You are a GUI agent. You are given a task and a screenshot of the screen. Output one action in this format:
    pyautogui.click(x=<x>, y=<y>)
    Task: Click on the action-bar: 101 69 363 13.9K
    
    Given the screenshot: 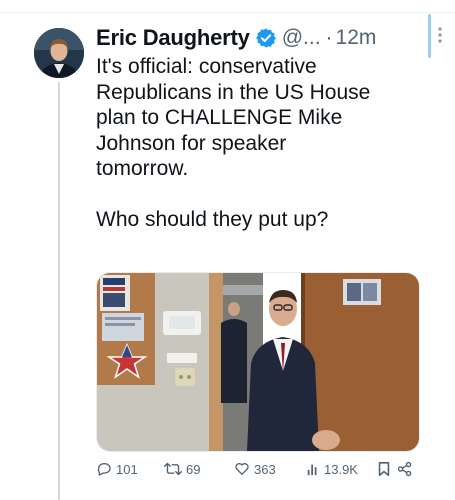 What is the action you would take?
    pyautogui.click(x=257, y=469)
    